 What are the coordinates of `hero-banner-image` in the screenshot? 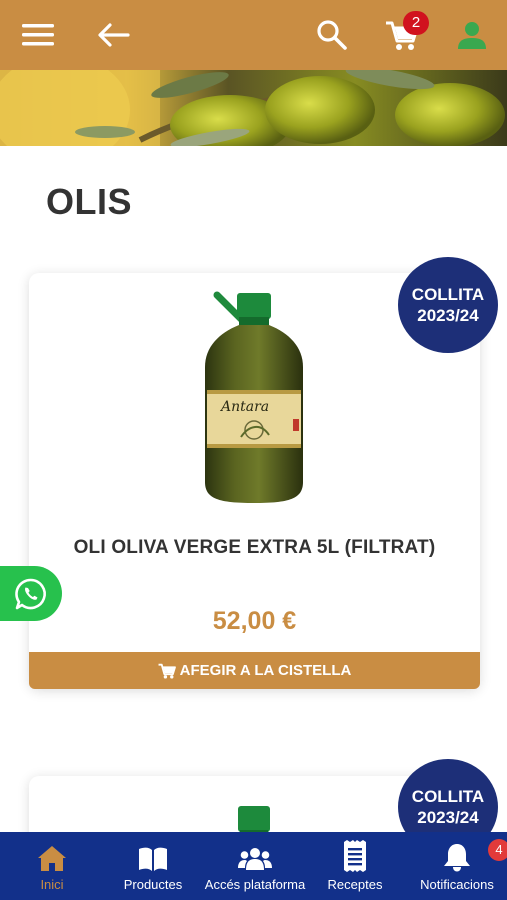 It's located at (253, 108).